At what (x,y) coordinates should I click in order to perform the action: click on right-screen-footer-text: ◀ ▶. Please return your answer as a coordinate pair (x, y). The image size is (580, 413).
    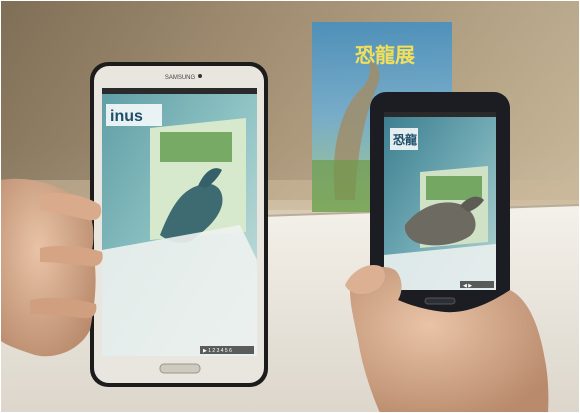
    Looking at the image, I should click on (467, 286).